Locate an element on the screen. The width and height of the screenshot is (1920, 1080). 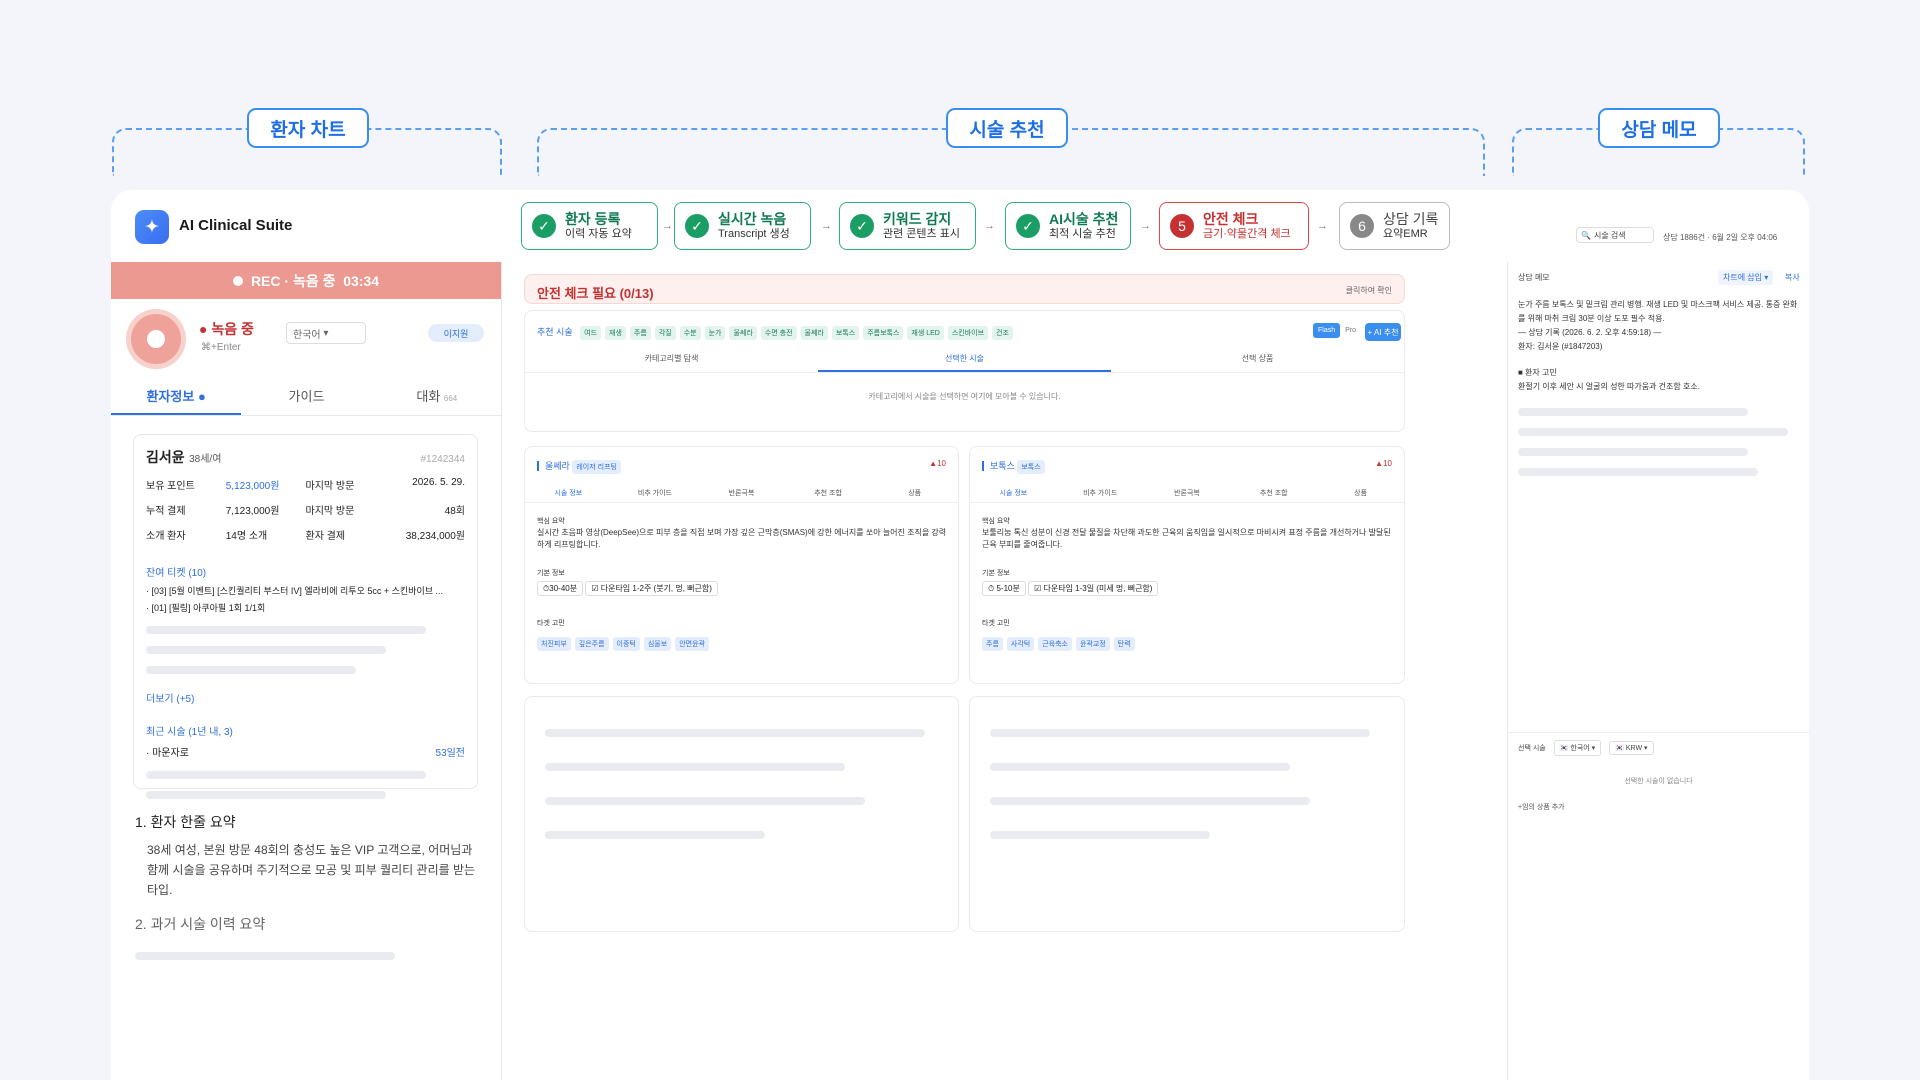
rec-dot is located at coordinates (237, 280).